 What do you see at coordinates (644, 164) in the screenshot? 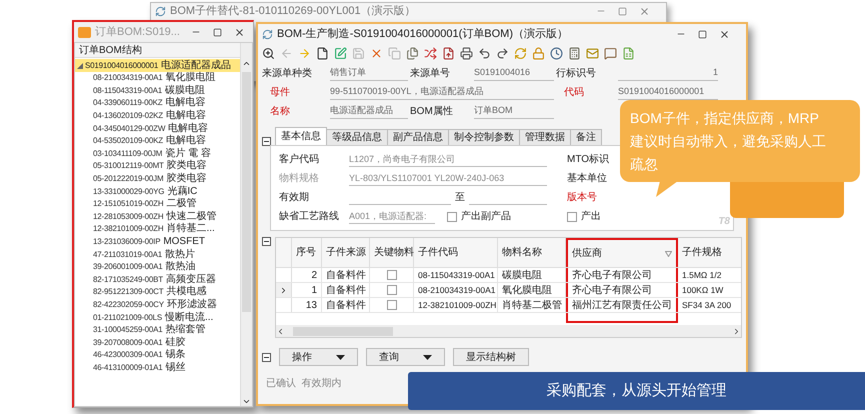
I see `callout-text: 疏忽` at bounding box center [644, 164].